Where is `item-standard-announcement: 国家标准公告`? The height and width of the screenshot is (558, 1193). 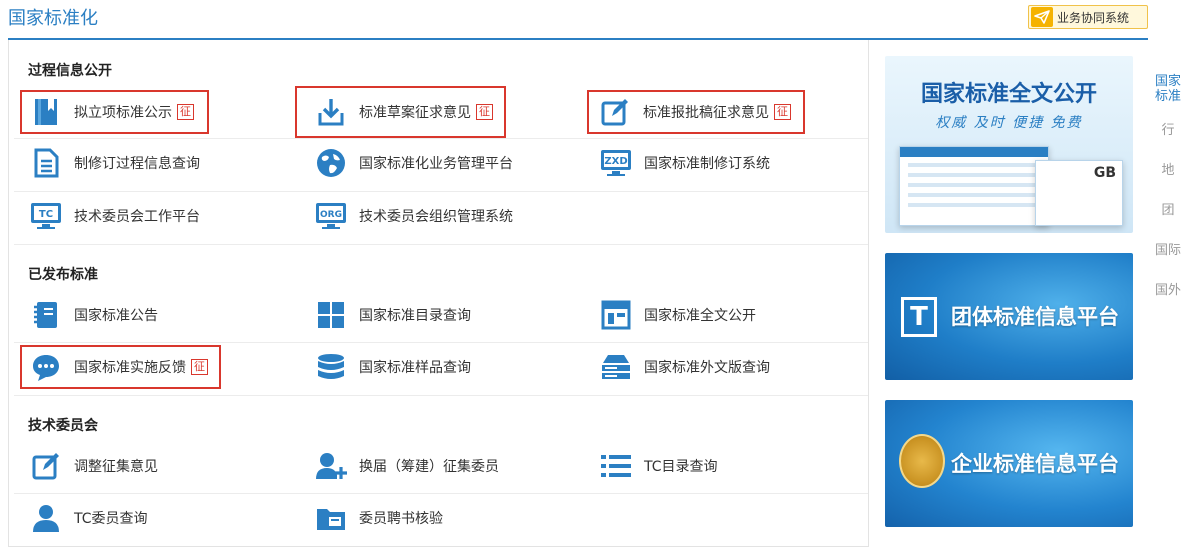
item-standard-announcement: 国家标准公告 is located at coordinates (94, 315).